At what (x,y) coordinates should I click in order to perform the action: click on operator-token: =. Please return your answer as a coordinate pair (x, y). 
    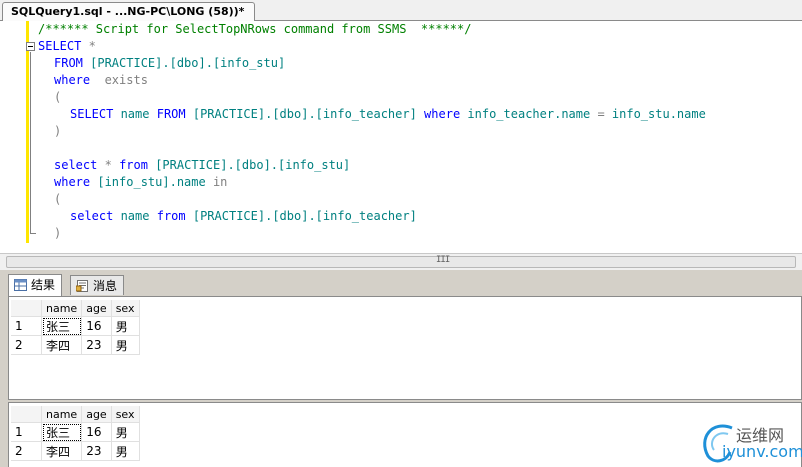
    Looking at the image, I should click on (601, 114).